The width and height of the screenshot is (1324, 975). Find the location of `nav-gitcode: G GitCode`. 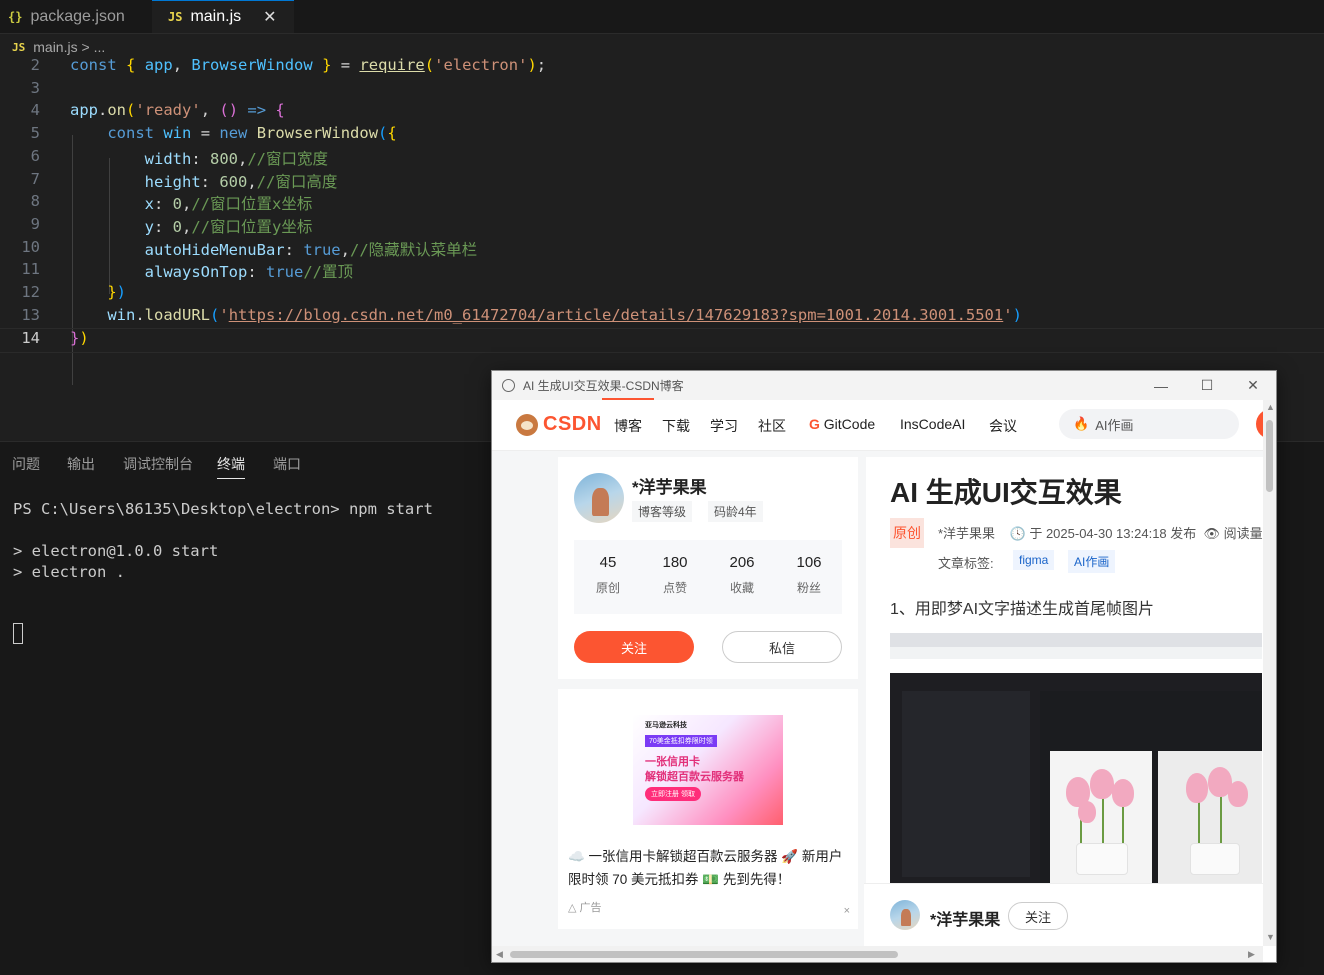

nav-gitcode: G GitCode is located at coordinates (842, 424).